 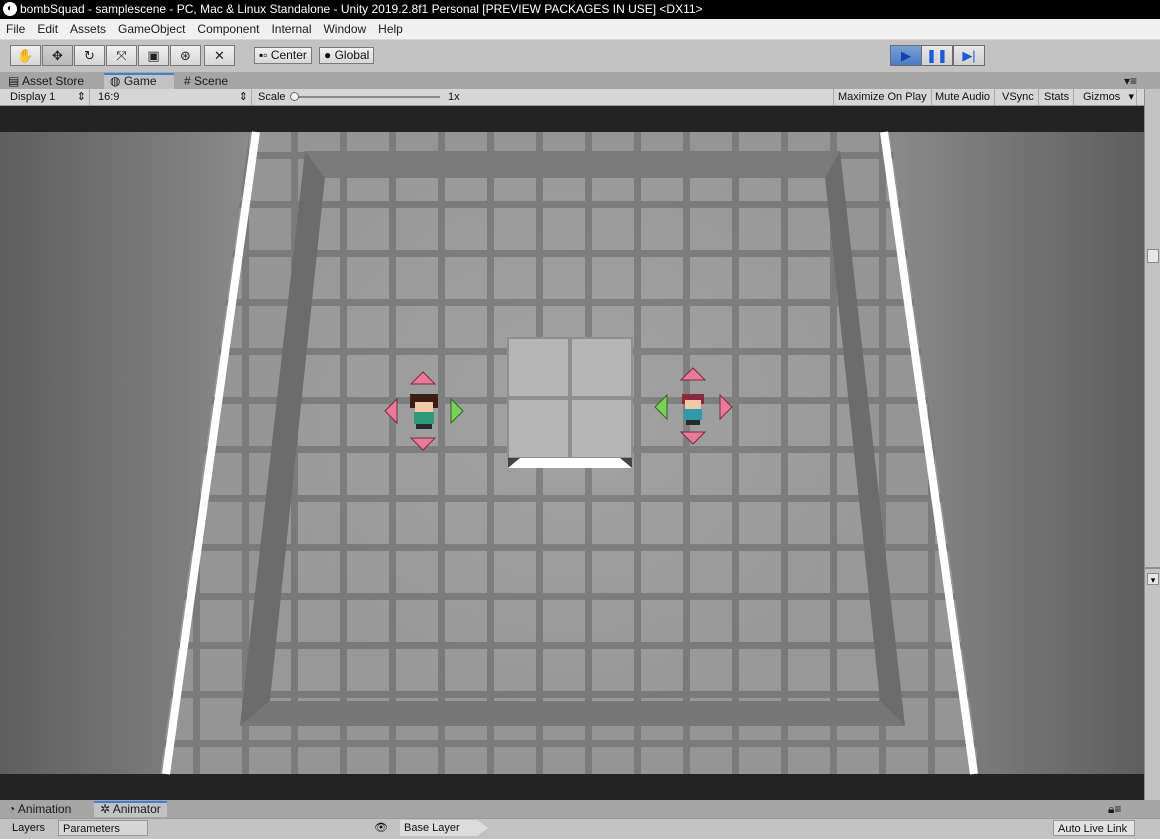 I want to click on top-letterbox, so click(x=572, y=119).